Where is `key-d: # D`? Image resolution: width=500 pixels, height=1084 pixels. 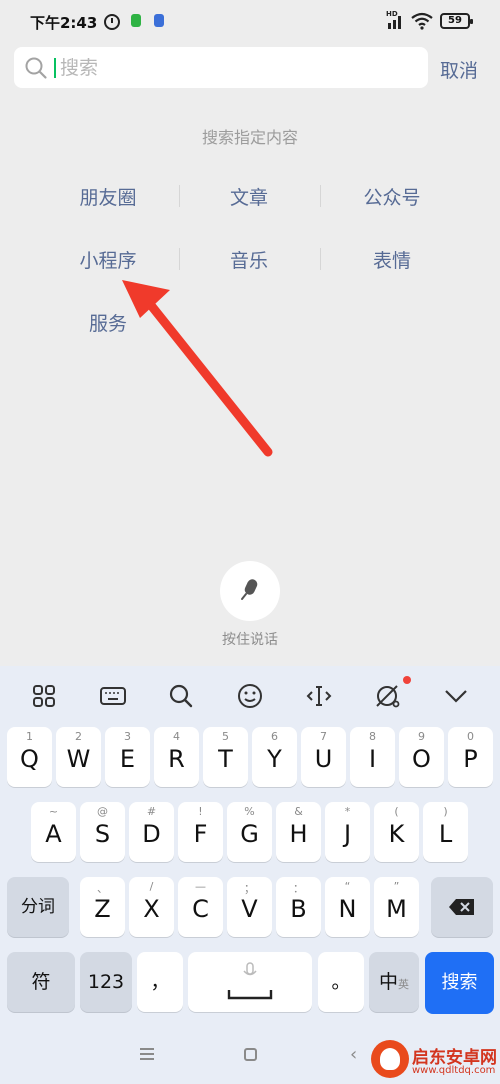
key-d: # D is located at coordinates (151, 832).